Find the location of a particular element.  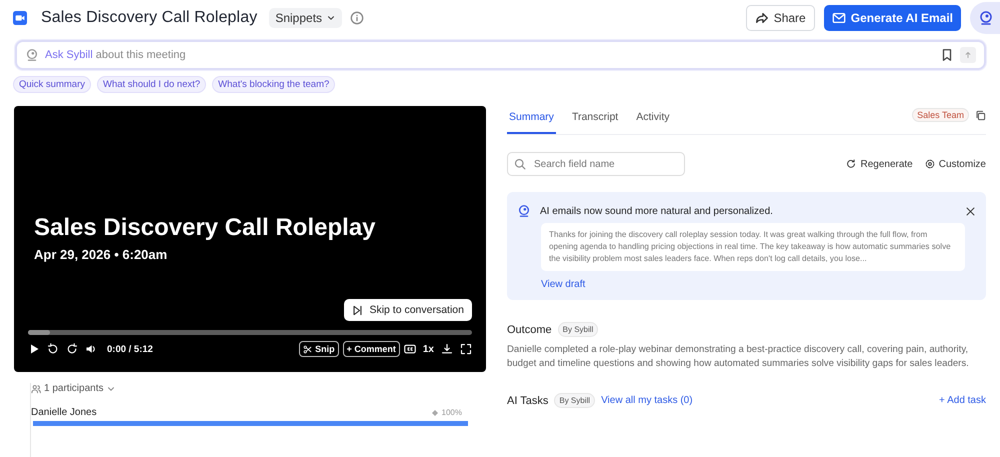

arrow-up-icon is located at coordinates (968, 55).